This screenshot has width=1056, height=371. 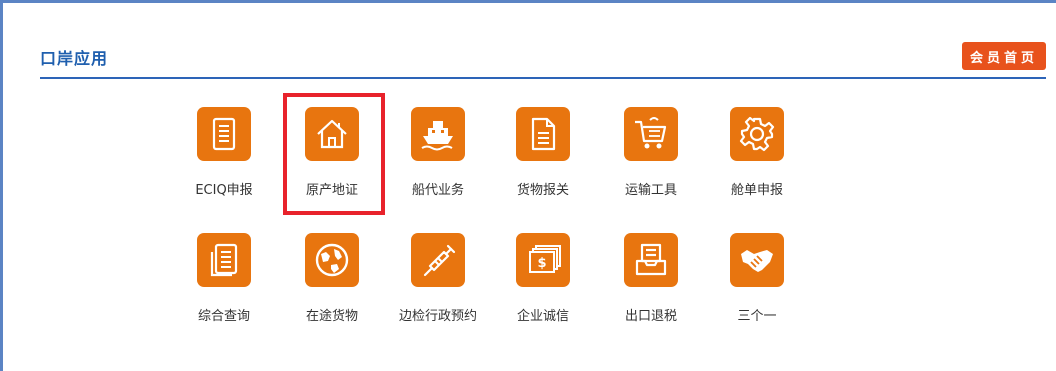 I want to click on app-label: 出口退税, so click(x=650, y=316).